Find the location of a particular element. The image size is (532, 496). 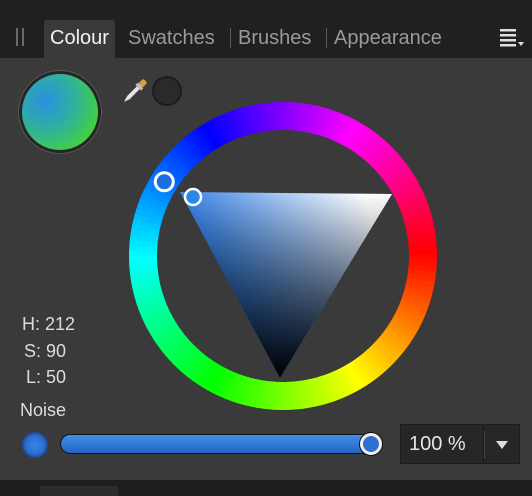

hue-readout: H: 212 is located at coordinates (49, 324).